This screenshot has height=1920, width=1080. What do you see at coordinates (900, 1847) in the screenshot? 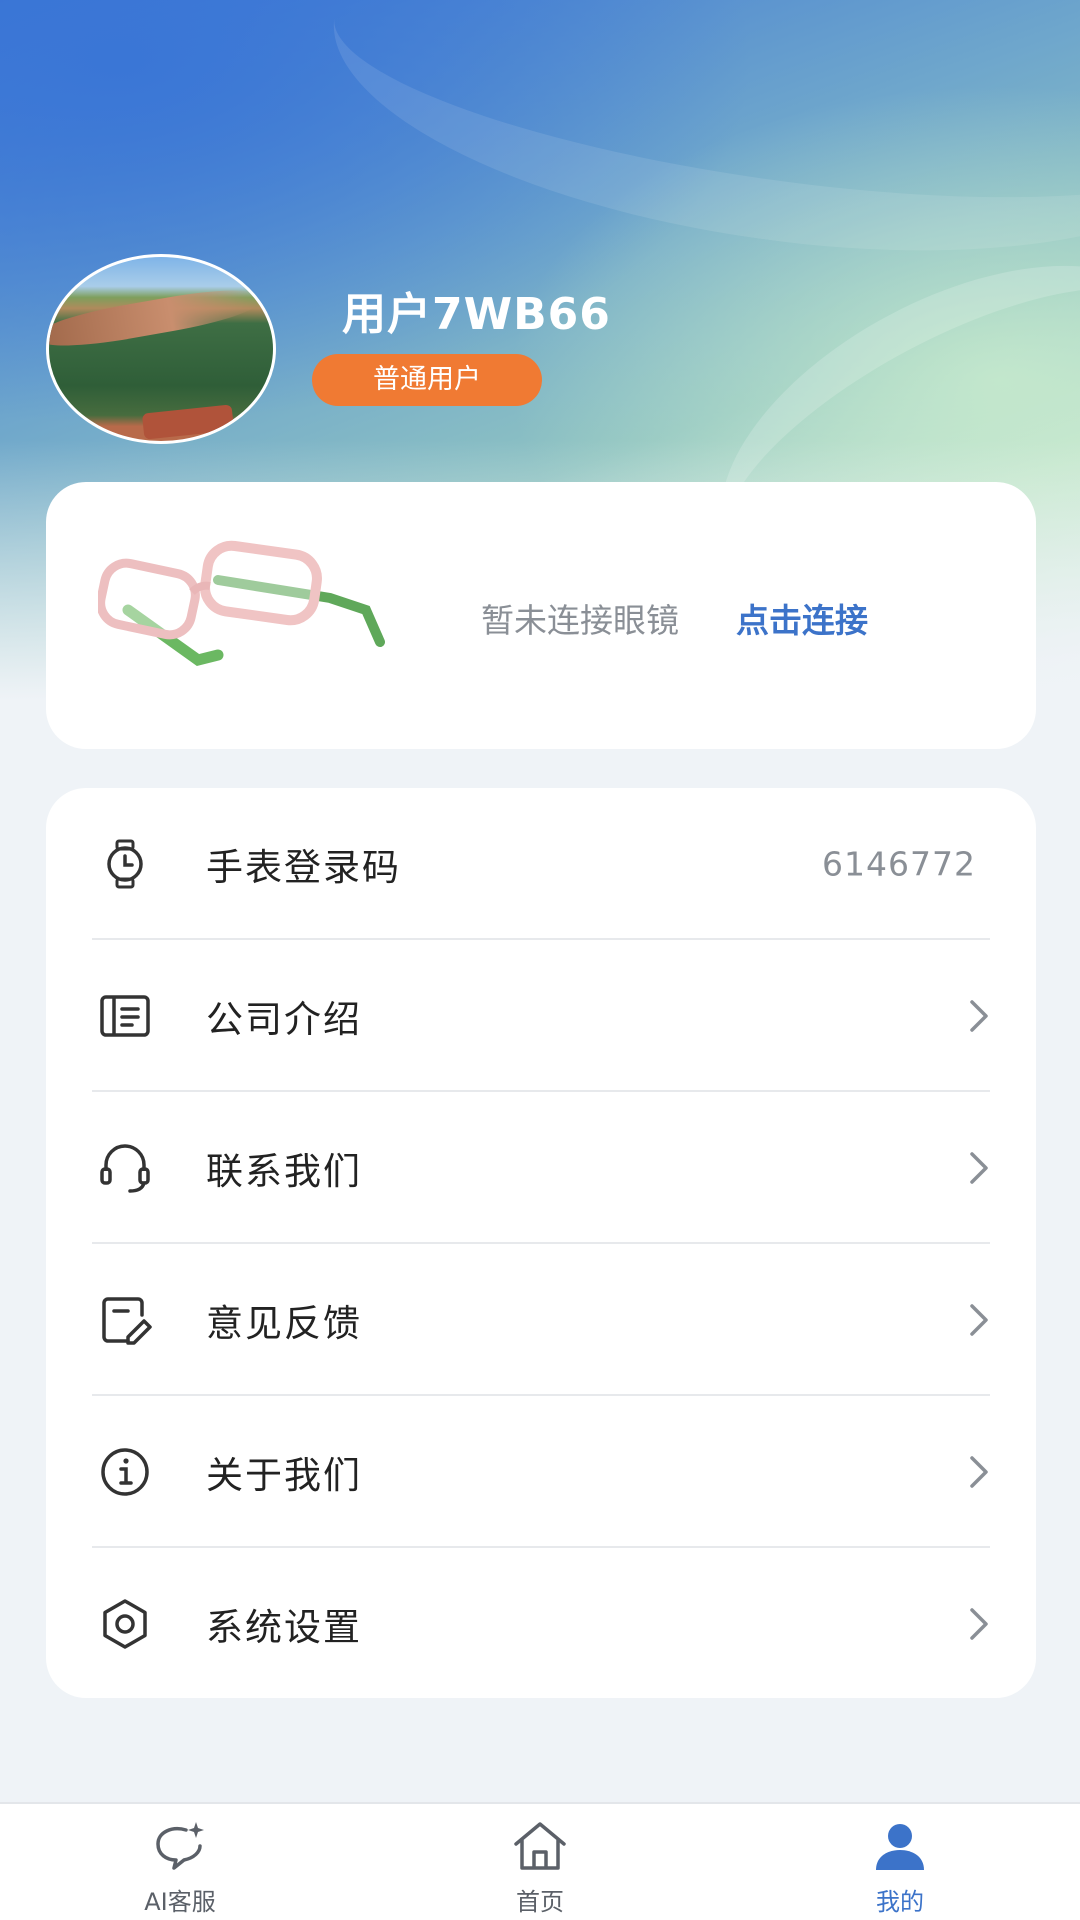
I see `profile-icon` at bounding box center [900, 1847].